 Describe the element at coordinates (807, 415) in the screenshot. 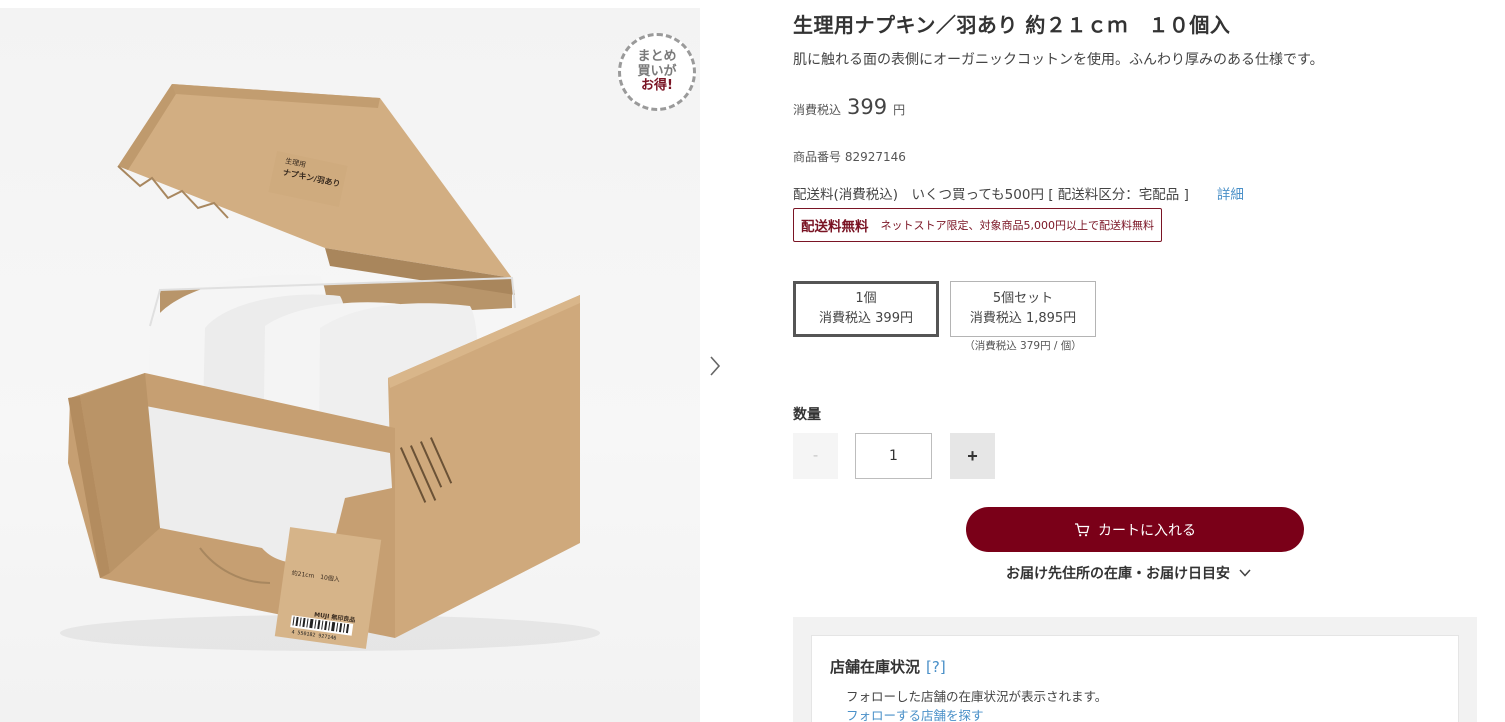

I see `quantity-label: 数量` at that location.